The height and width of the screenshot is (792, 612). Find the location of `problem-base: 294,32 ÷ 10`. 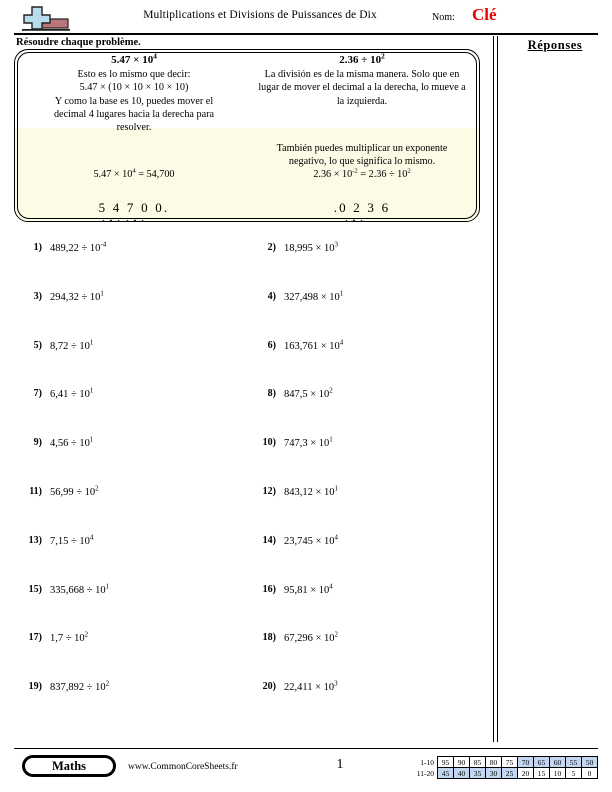

problem-base: 294,32 ÷ 10 is located at coordinates (75, 297).